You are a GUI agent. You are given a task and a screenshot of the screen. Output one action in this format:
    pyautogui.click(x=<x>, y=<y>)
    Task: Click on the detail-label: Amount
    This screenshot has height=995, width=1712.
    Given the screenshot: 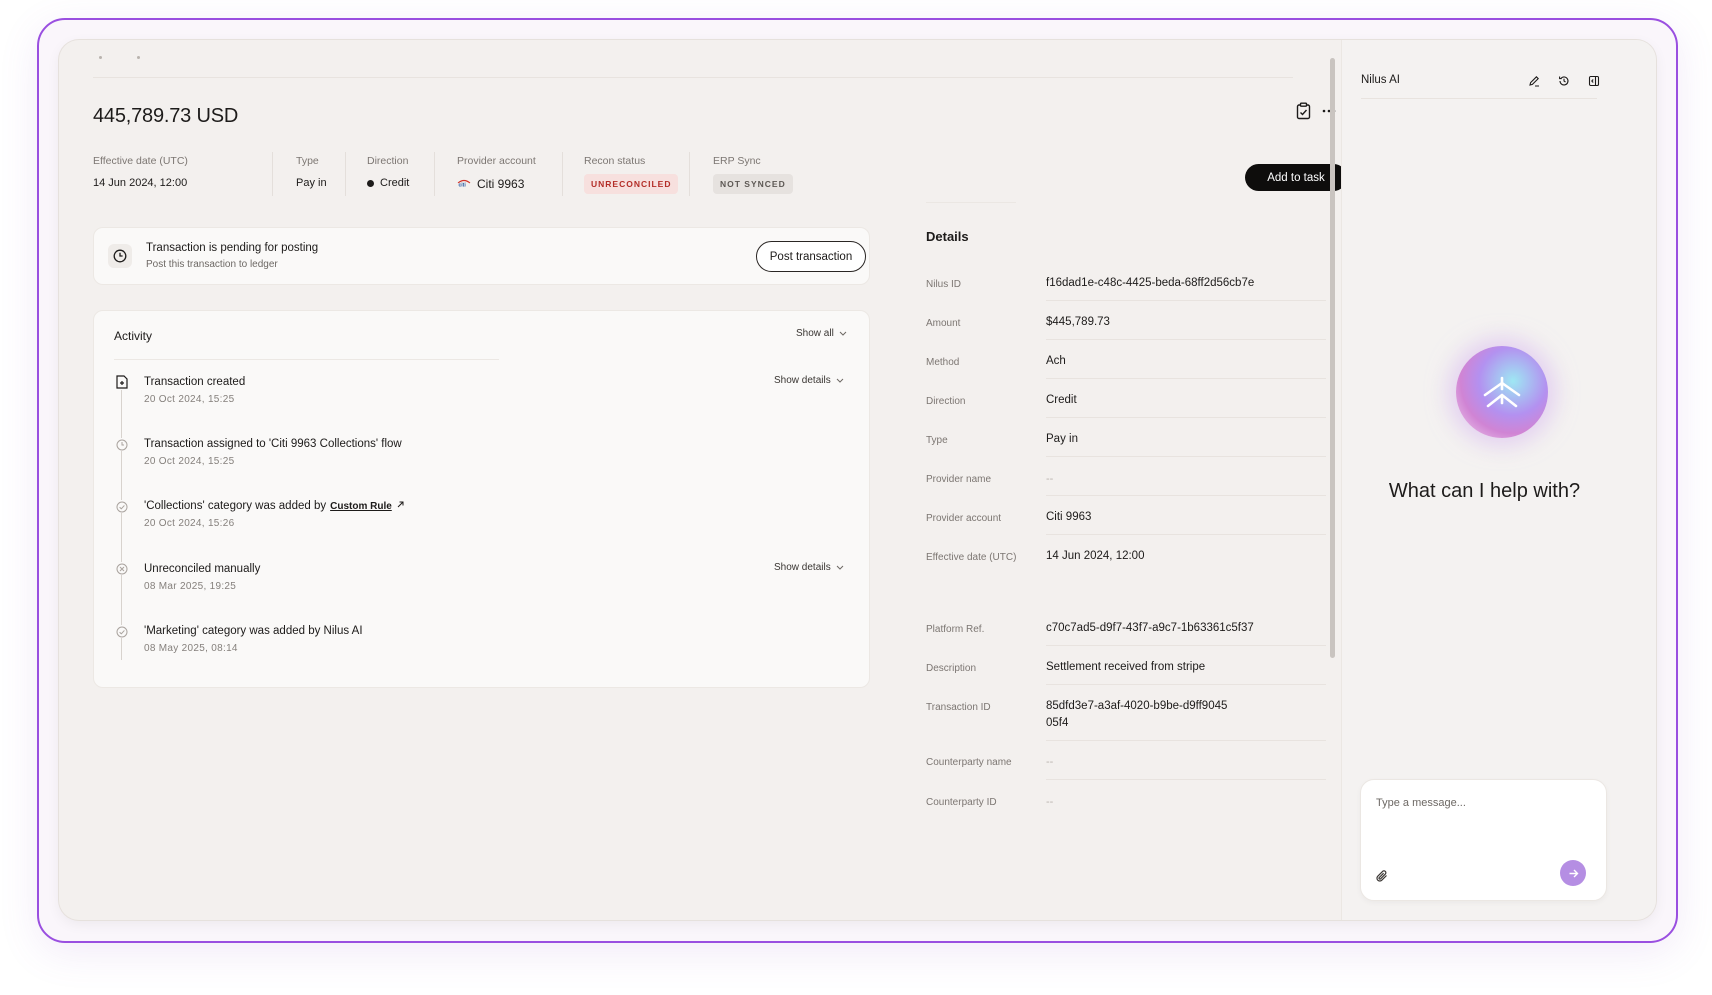 What is the action you would take?
    pyautogui.click(x=943, y=323)
    